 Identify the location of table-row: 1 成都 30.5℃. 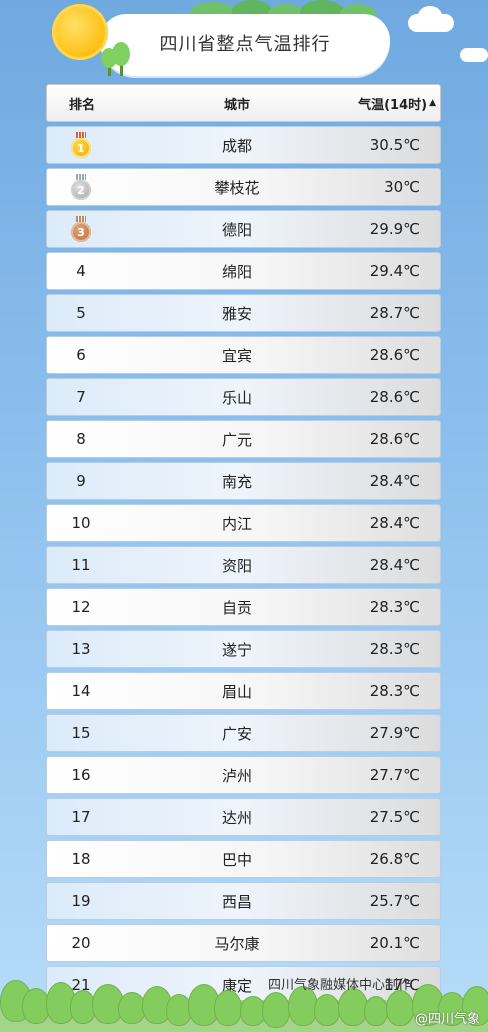
(243, 145).